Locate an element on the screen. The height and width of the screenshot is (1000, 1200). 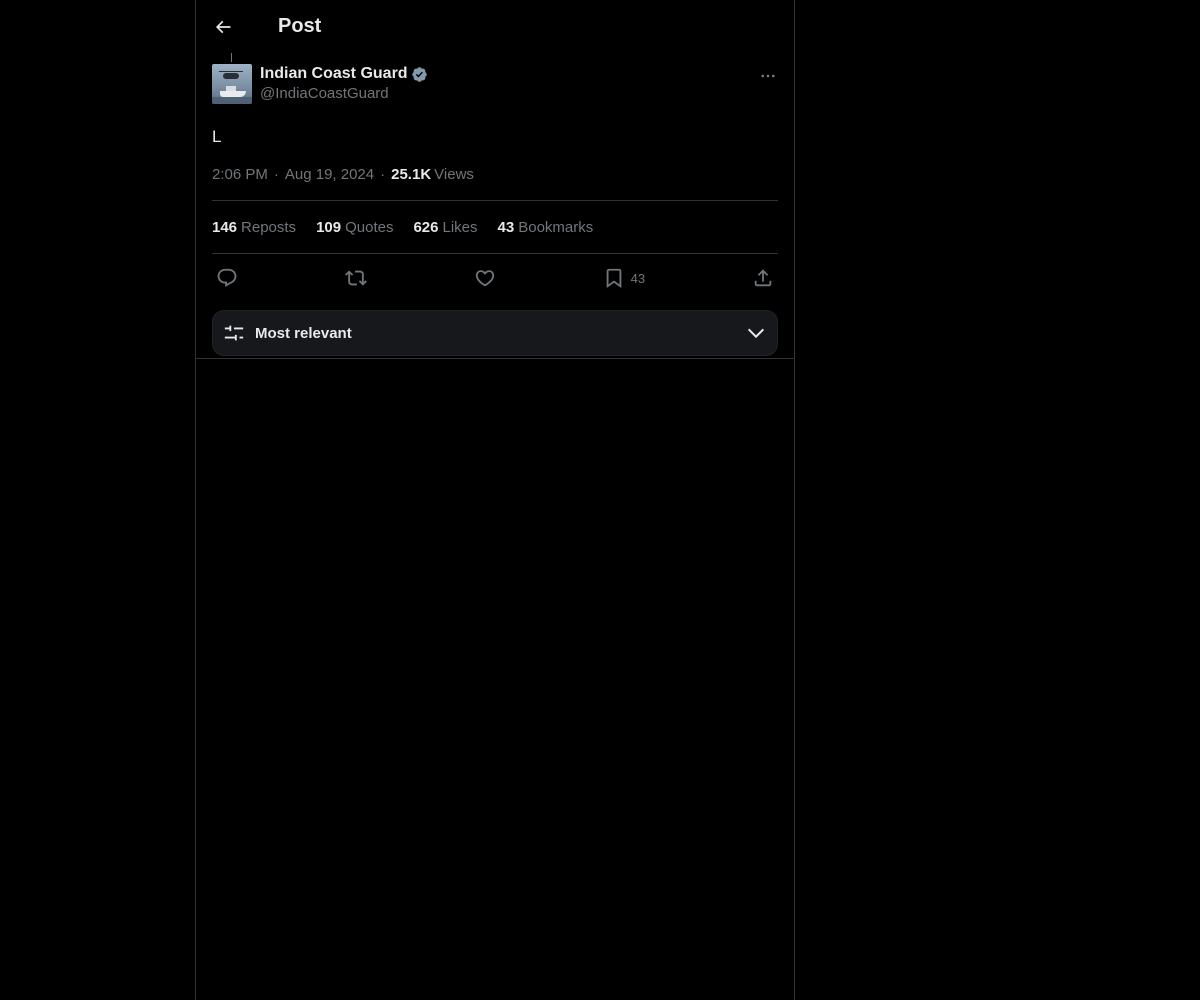
arrow-left-icon is located at coordinates (223, 26).